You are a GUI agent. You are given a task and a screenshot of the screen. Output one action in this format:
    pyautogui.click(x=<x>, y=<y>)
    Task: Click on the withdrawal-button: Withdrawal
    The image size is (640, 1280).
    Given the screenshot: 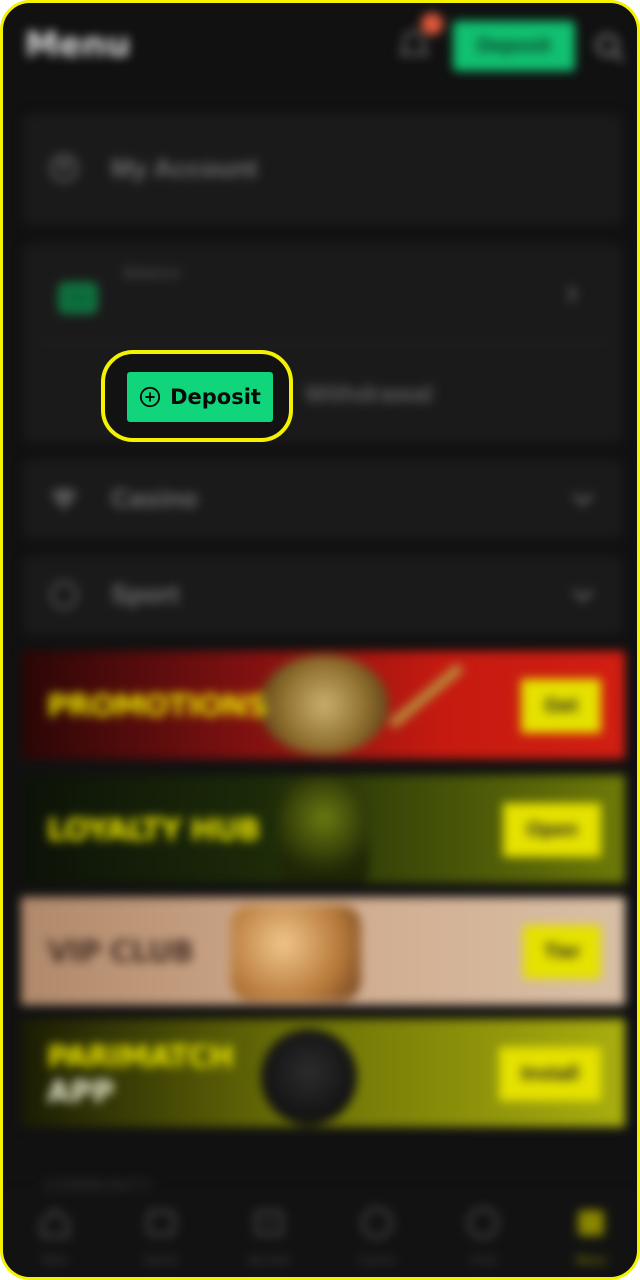 What is the action you would take?
    pyautogui.click(x=369, y=395)
    